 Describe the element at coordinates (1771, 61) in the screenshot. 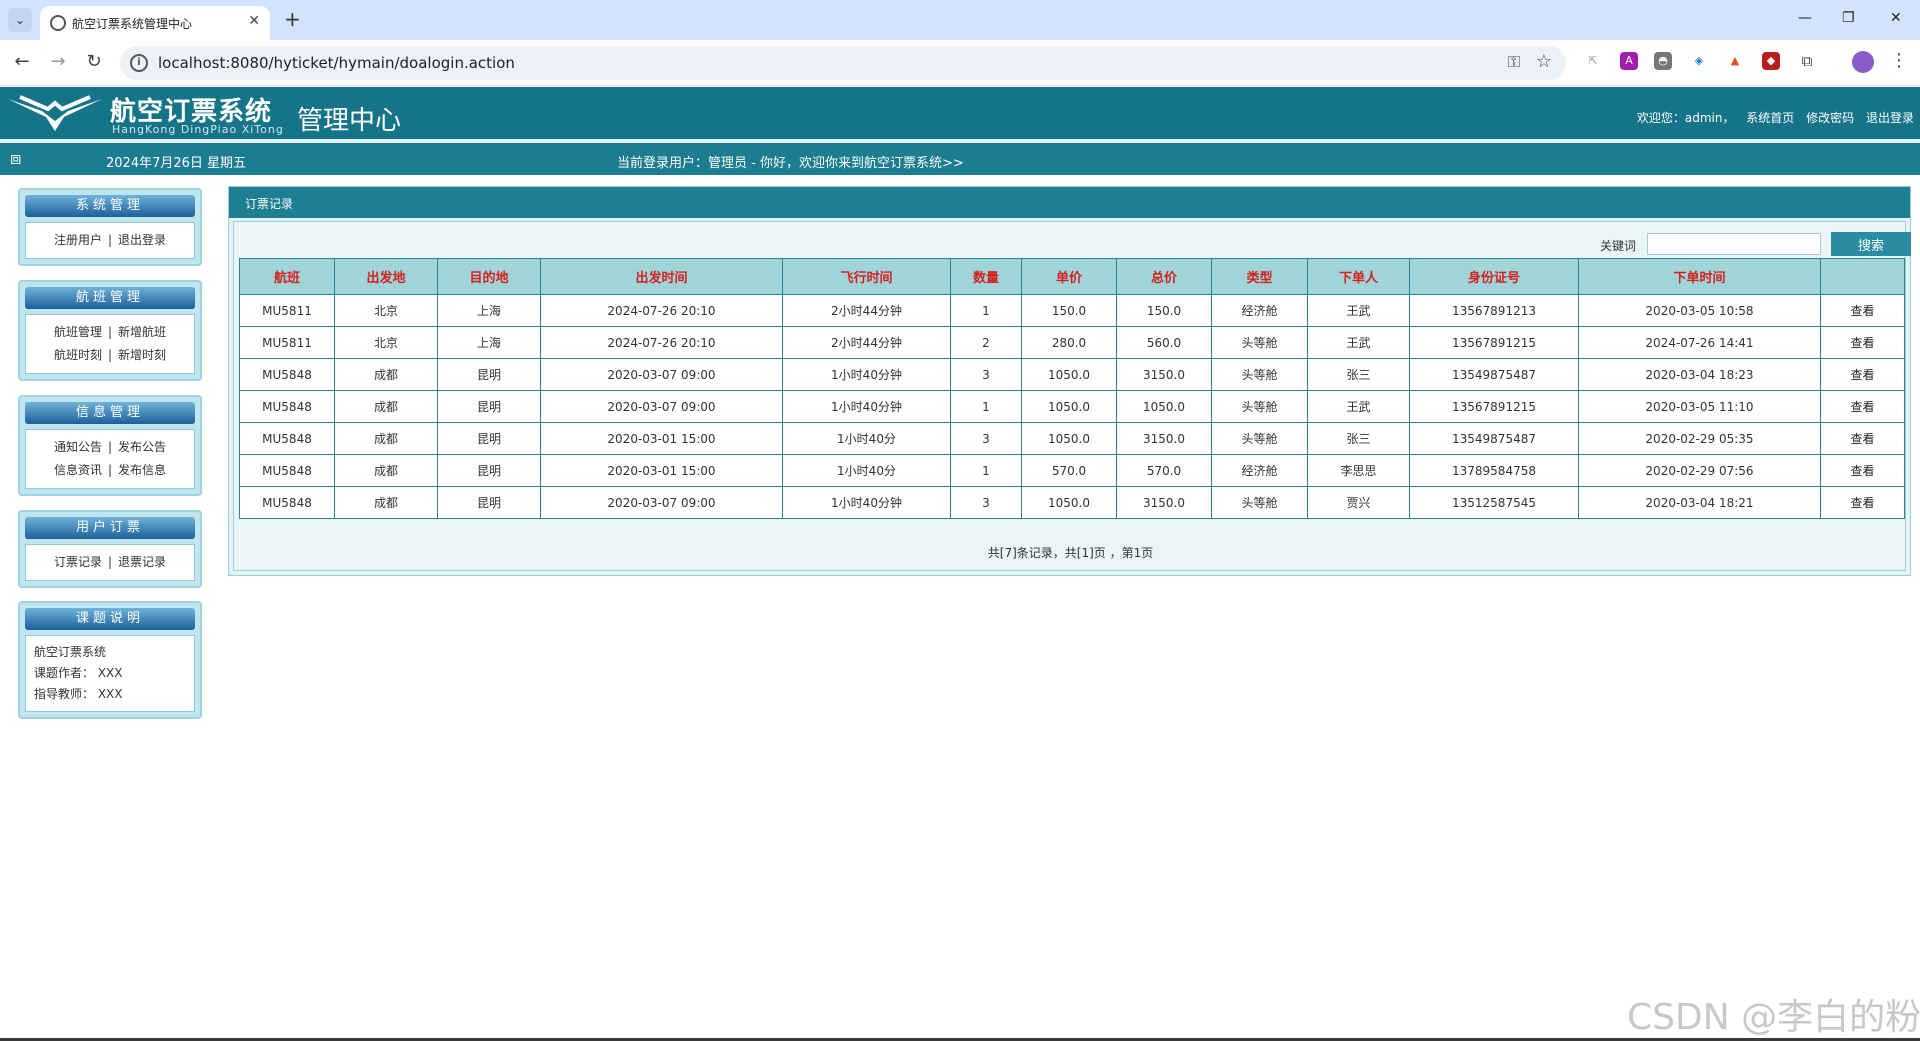

I see `extension-shield-icon: ◆` at that location.